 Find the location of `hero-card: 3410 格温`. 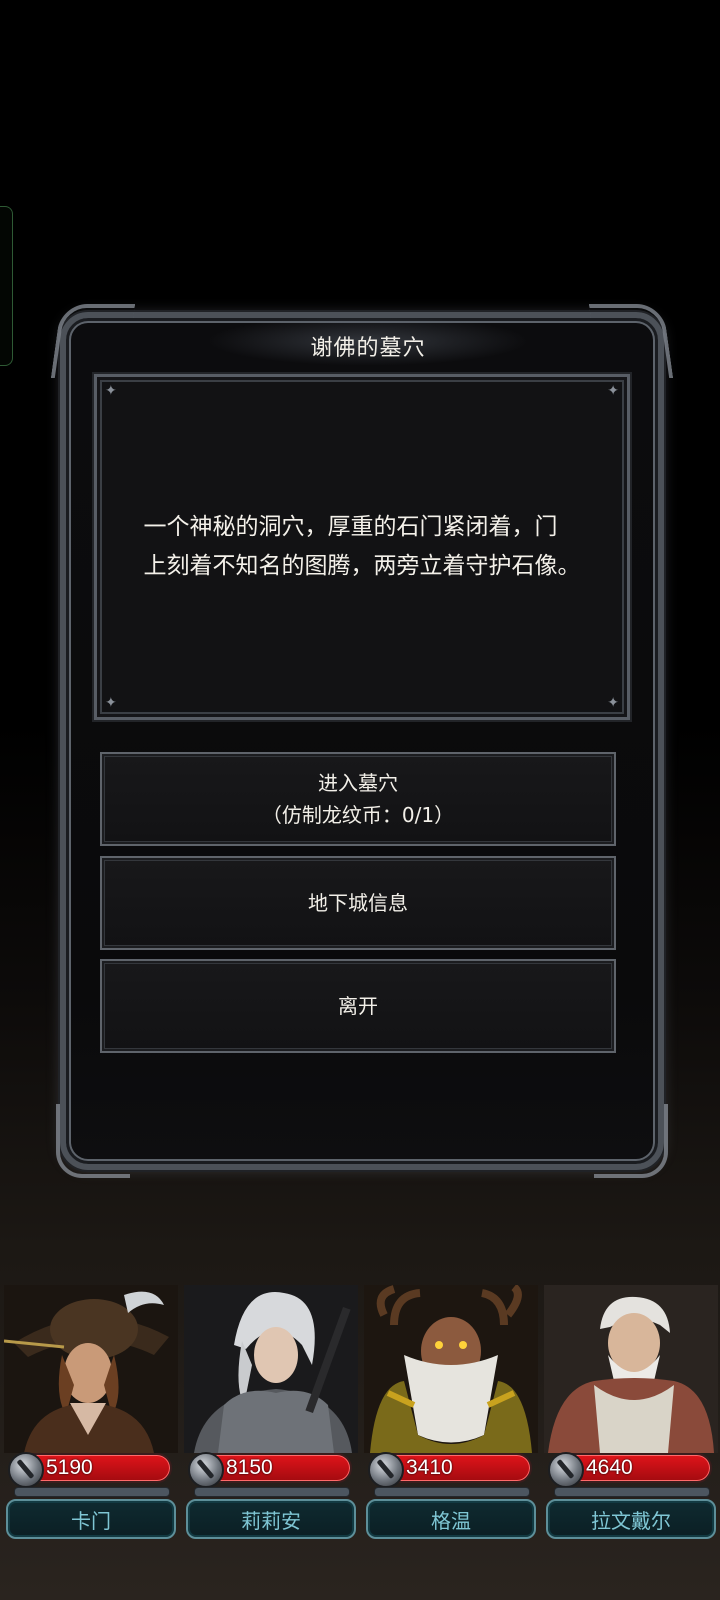

hero-card: 3410 格温 is located at coordinates (451, 1414).